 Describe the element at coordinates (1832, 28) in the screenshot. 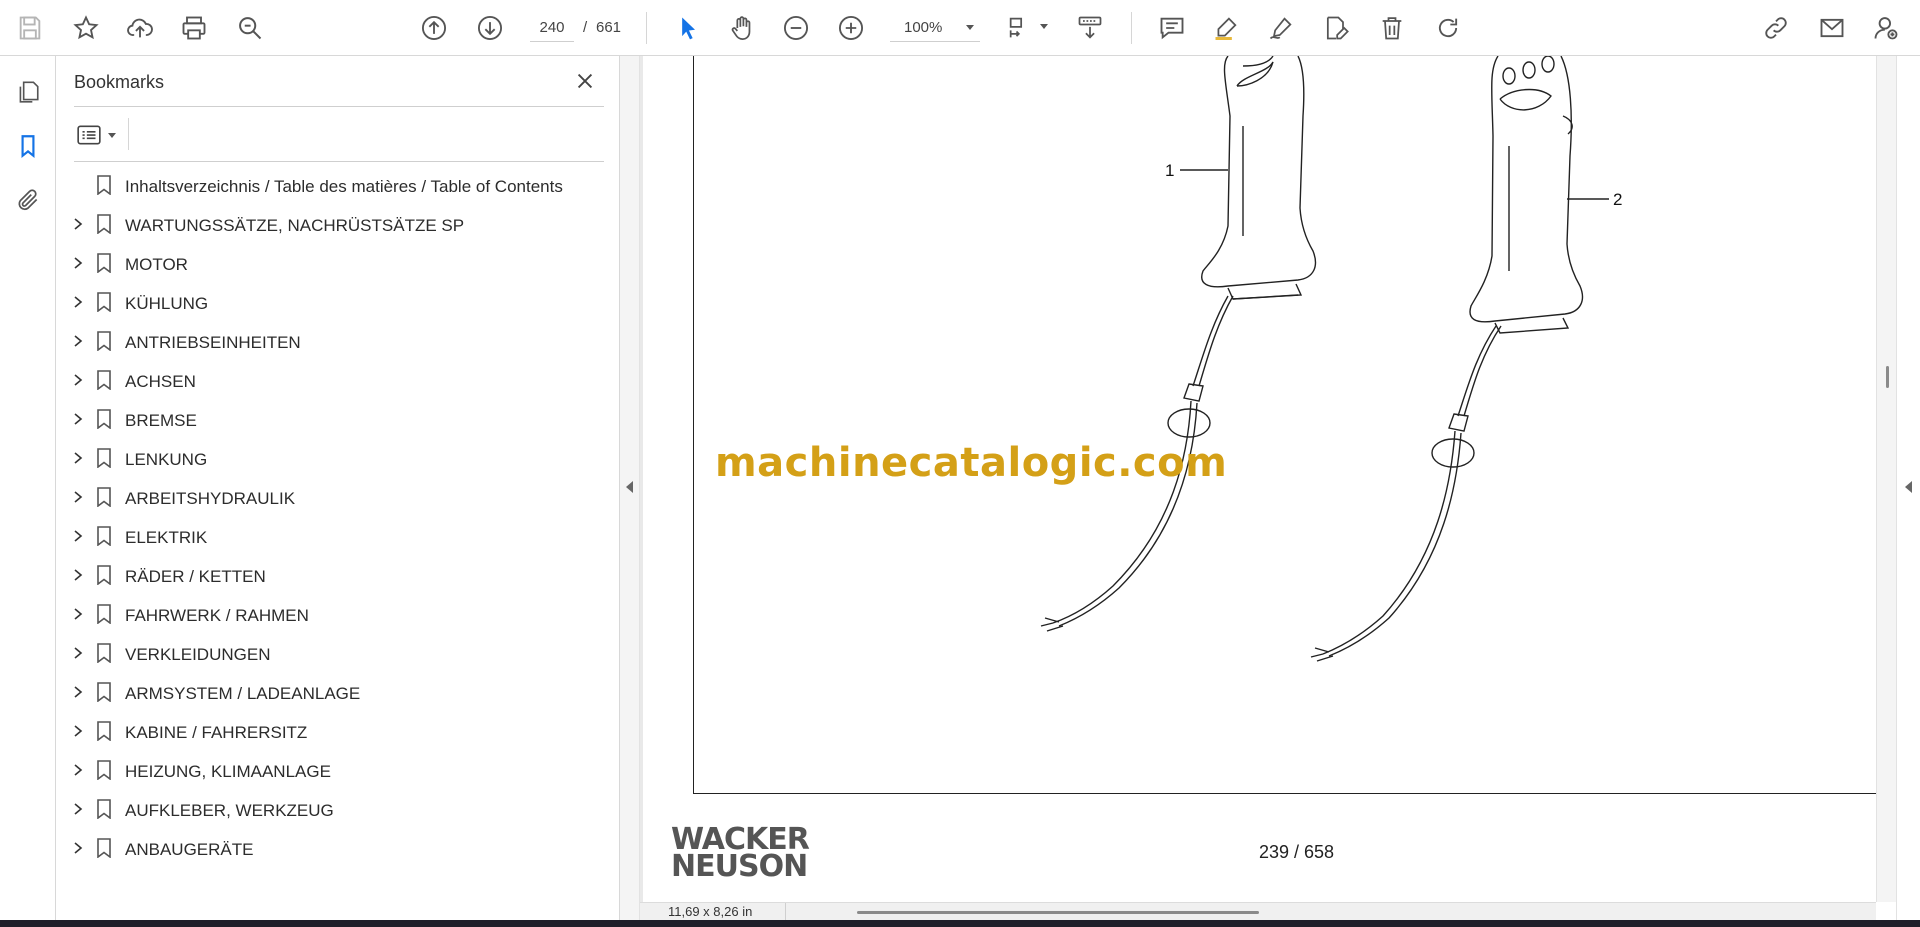

I see `email-icon` at that location.